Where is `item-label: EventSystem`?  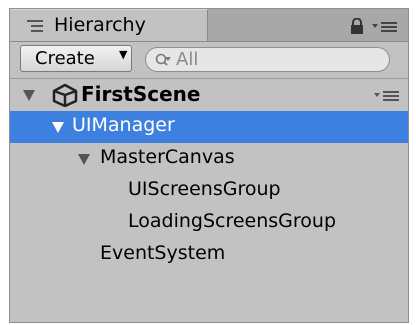 item-label: EventSystem is located at coordinates (163, 253).